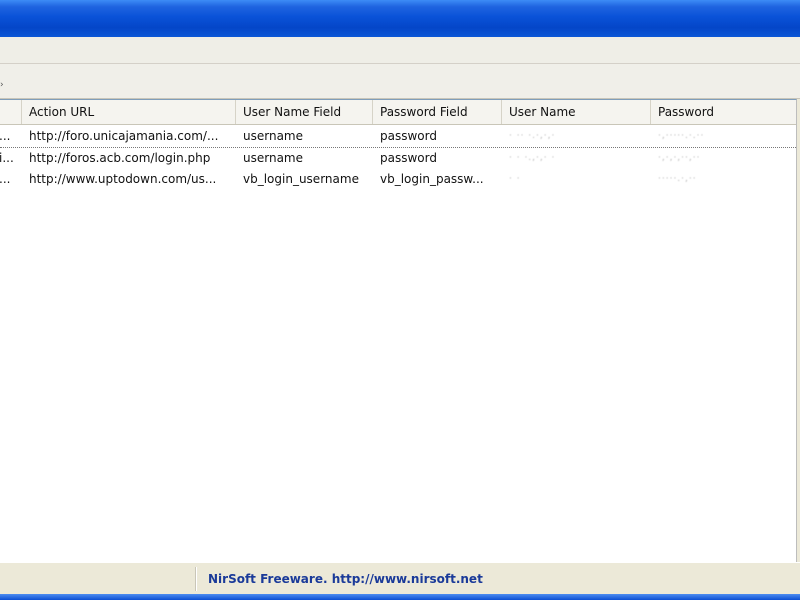 This screenshot has height=600, width=800. What do you see at coordinates (677, 179) in the screenshot?
I see `row-password: ·····.·,··` at bounding box center [677, 179].